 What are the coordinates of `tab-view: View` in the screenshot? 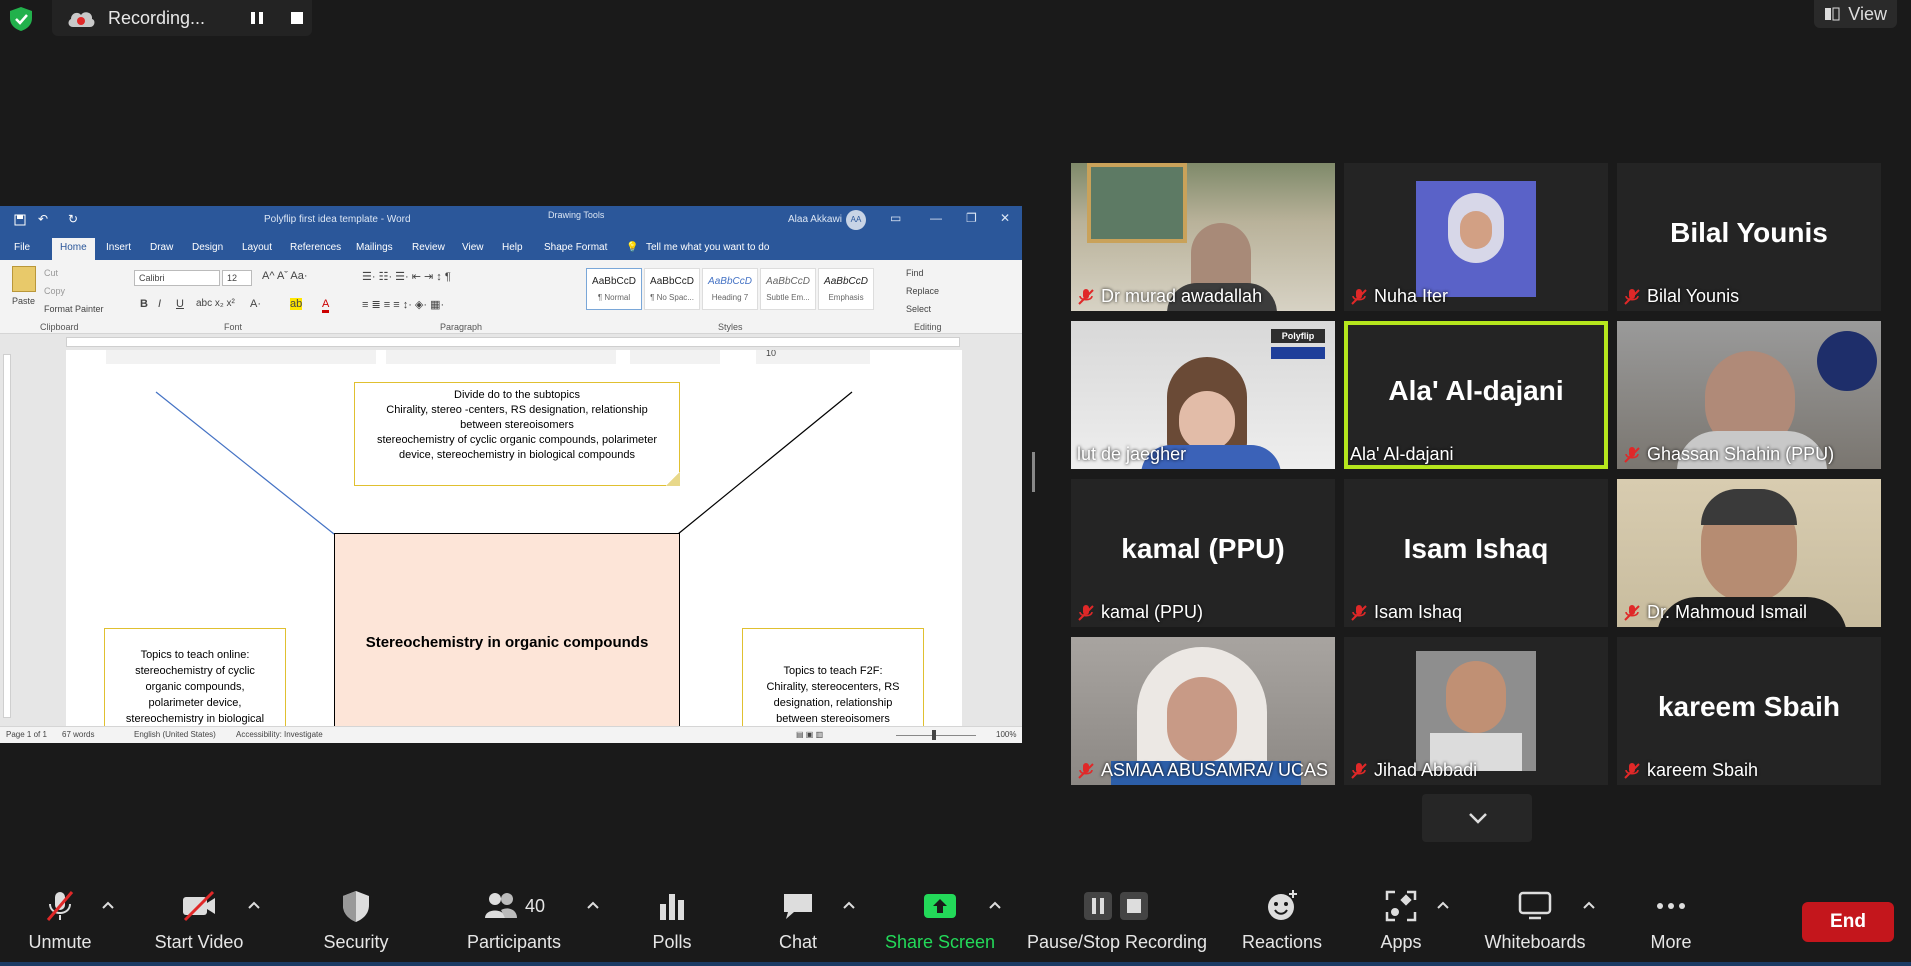 It's located at (473, 247).